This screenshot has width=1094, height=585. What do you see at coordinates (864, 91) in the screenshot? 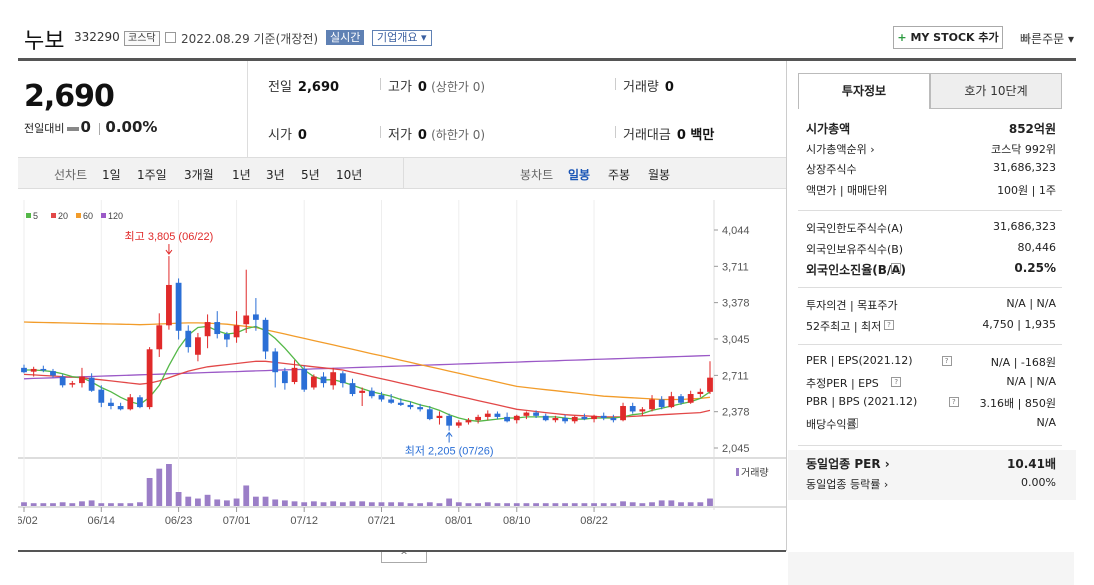
I see `tab-invest-info: 투자정보` at bounding box center [864, 91].